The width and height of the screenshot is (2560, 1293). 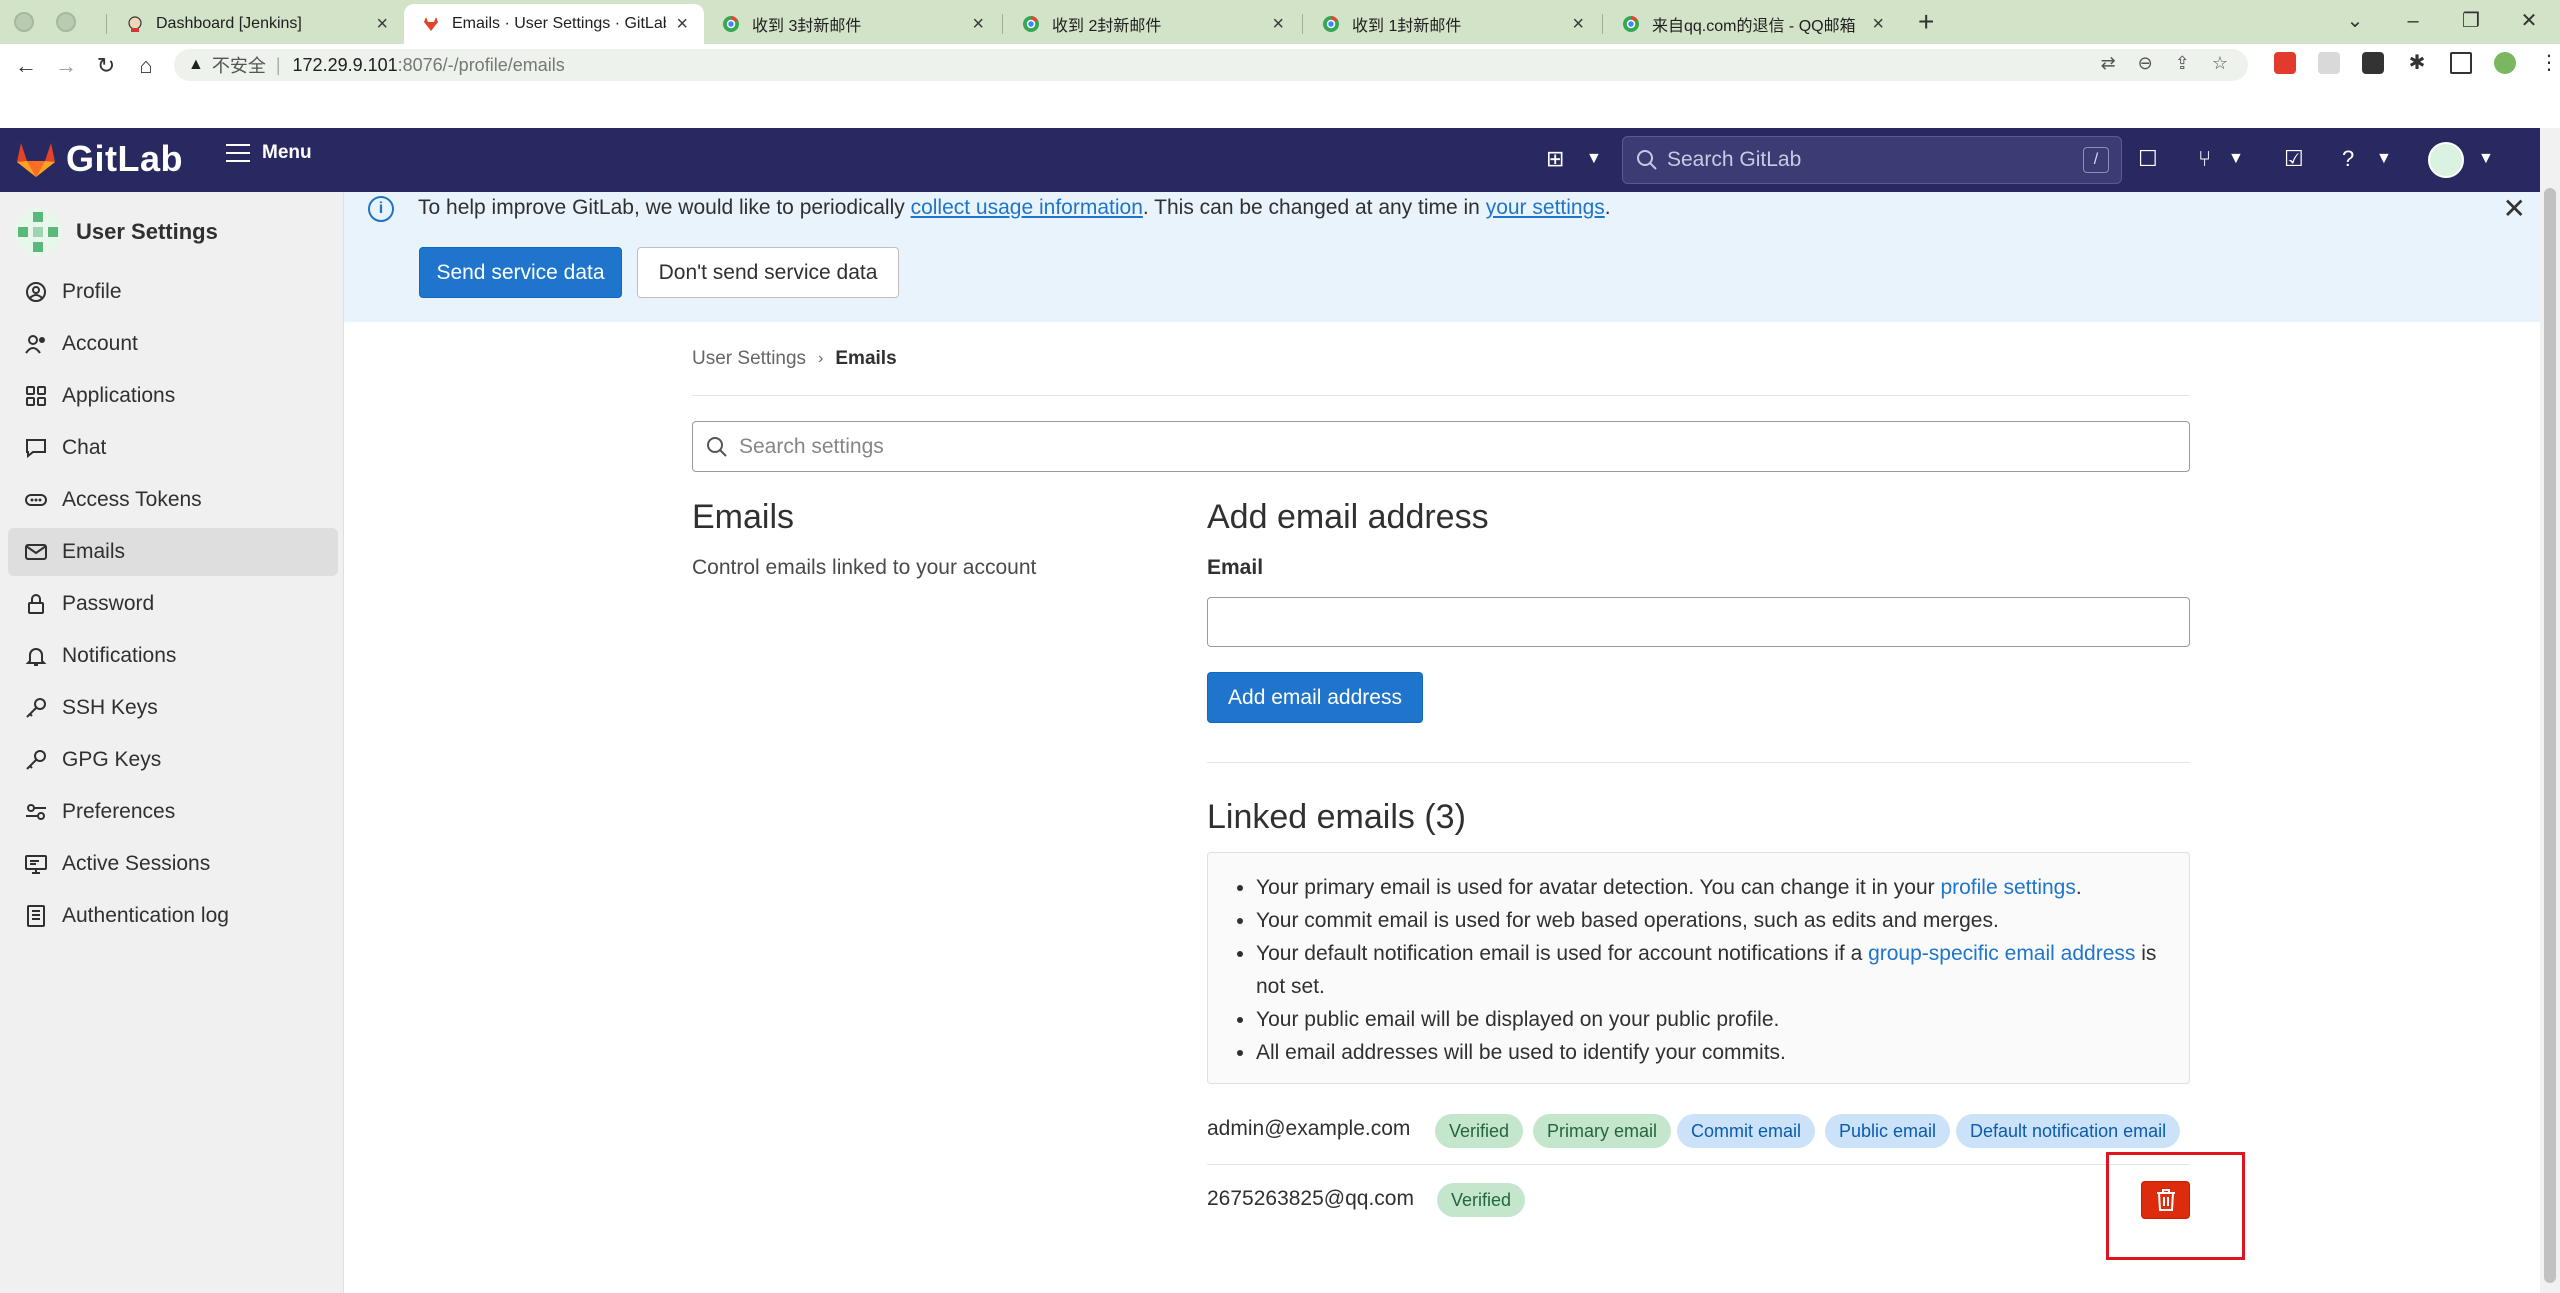 What do you see at coordinates (36, 708) in the screenshot?
I see `key-icon` at bounding box center [36, 708].